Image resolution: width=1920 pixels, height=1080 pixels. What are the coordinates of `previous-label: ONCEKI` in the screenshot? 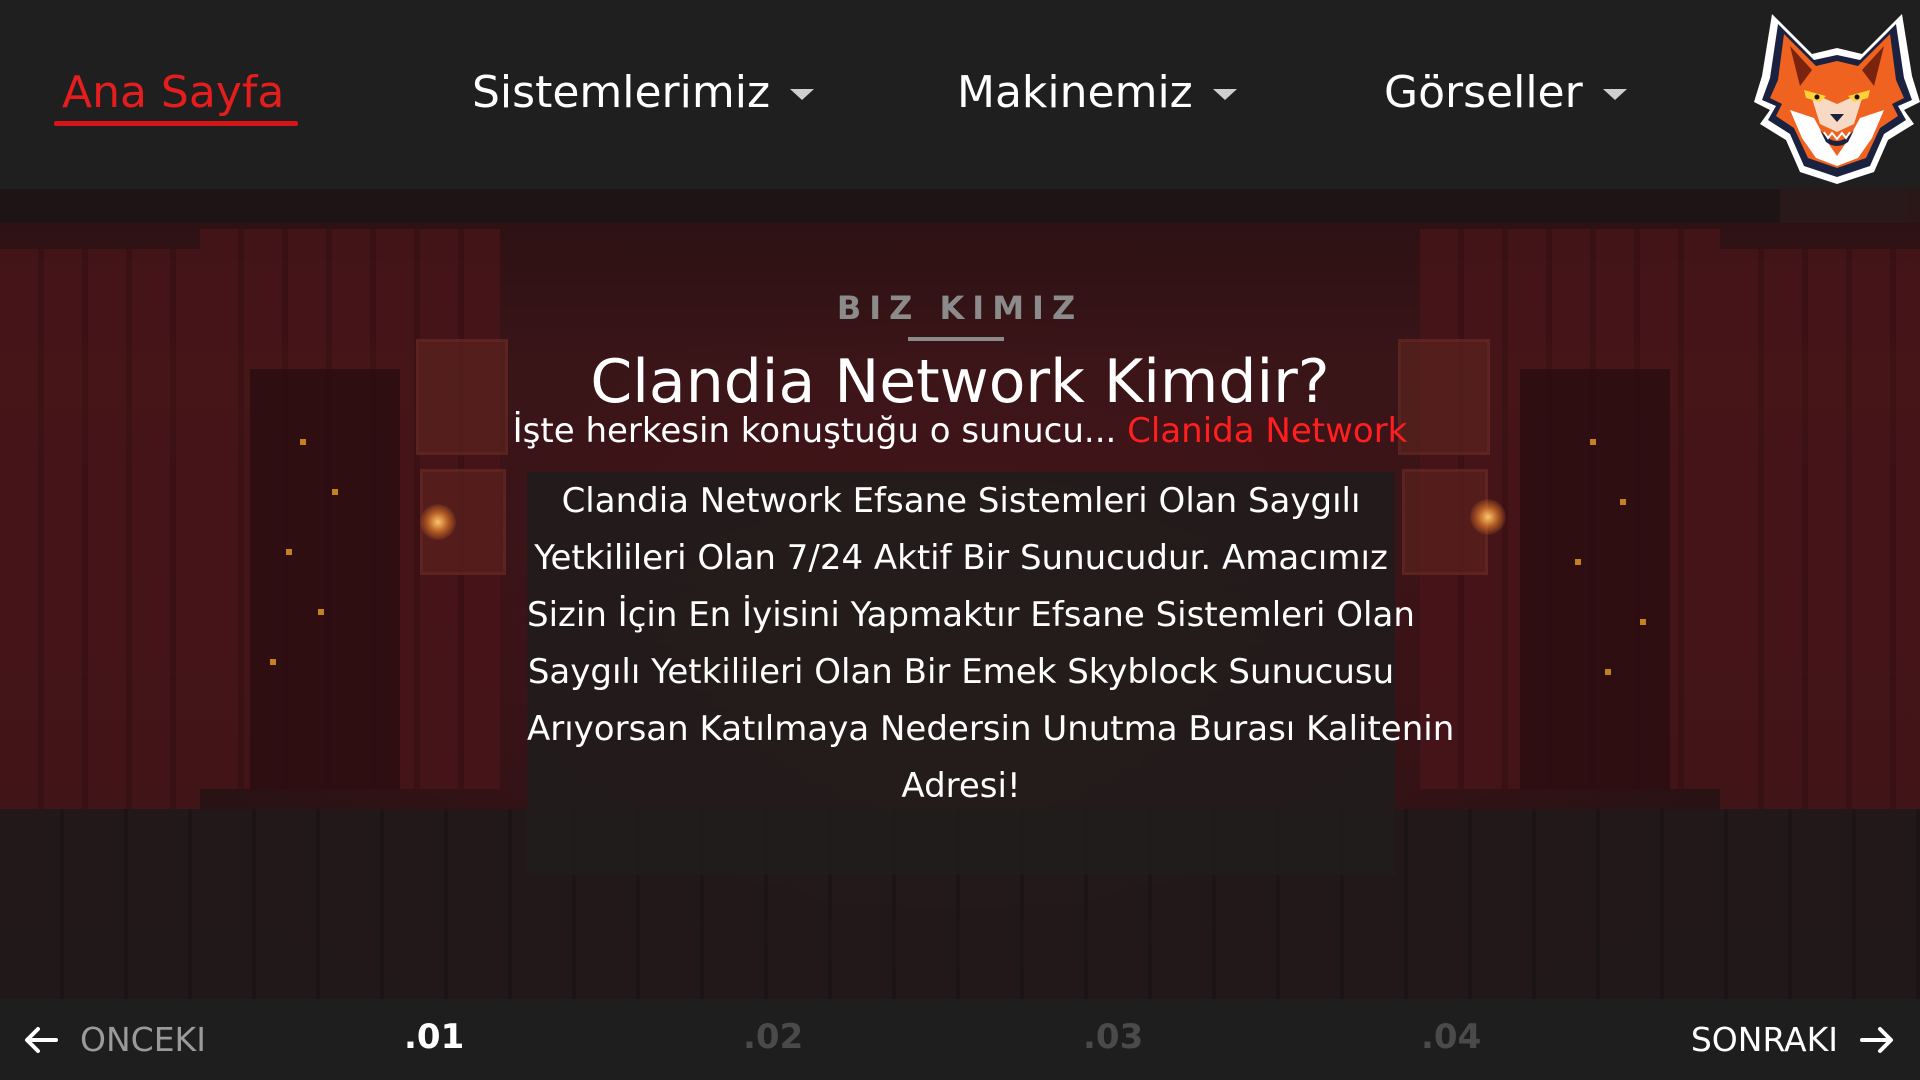 It's located at (143, 1039).